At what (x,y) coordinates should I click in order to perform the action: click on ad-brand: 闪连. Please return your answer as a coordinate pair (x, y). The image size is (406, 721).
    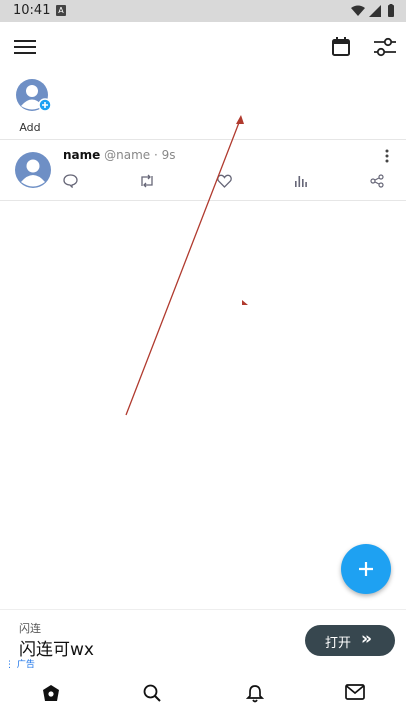
    Looking at the image, I should click on (30, 628).